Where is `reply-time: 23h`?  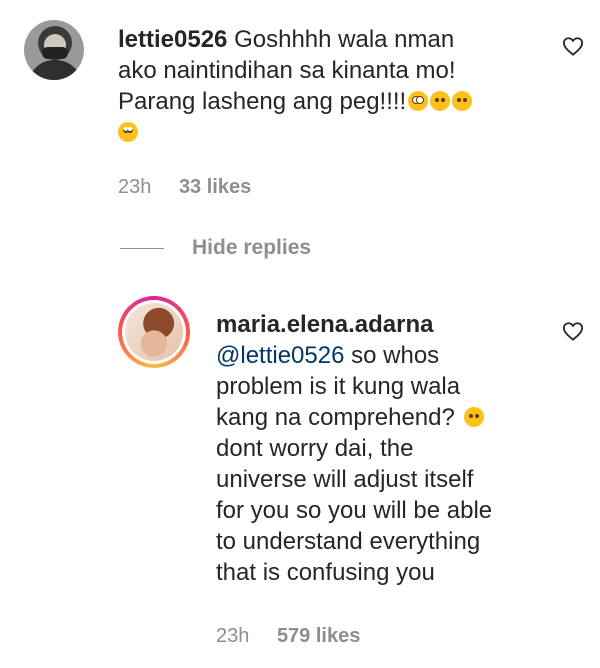 reply-time: 23h is located at coordinates (232, 636).